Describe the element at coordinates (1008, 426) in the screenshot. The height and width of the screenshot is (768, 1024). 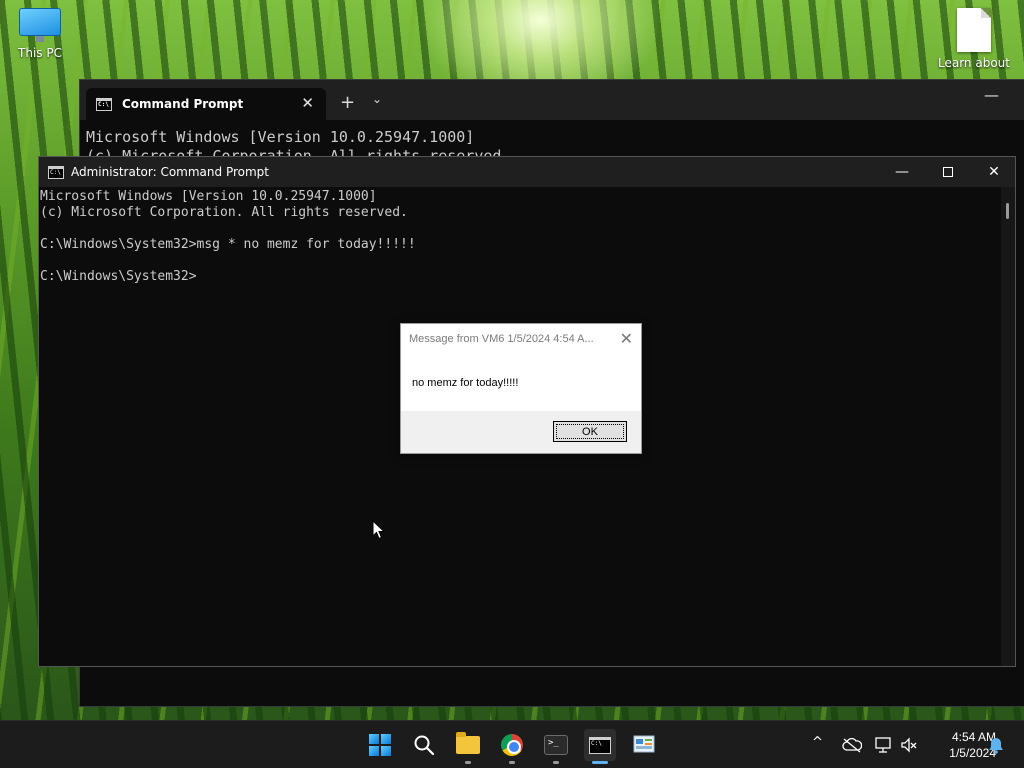
I see `console-scrollbar` at that location.